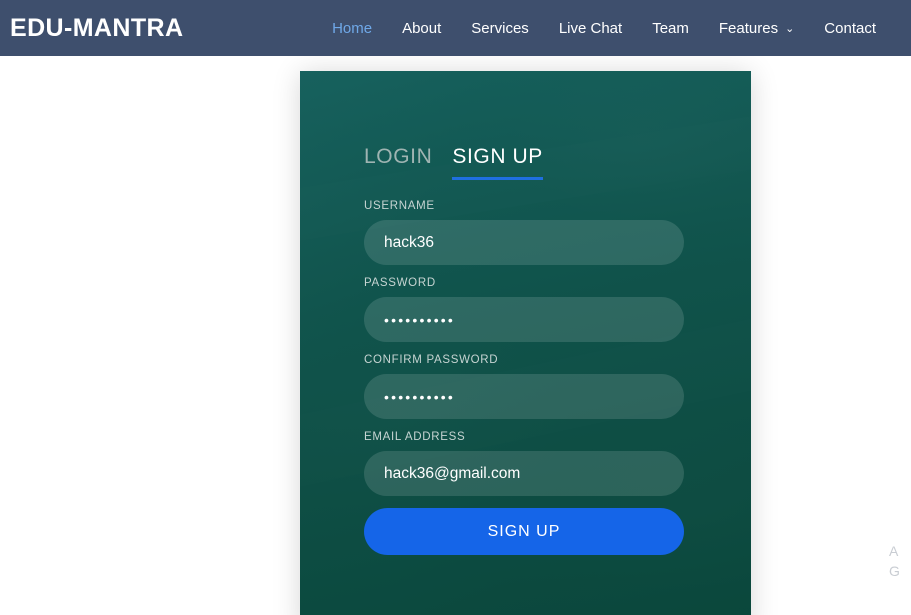 This screenshot has height=615, width=911. I want to click on nav-item-features: Features ⌄, so click(756, 28).